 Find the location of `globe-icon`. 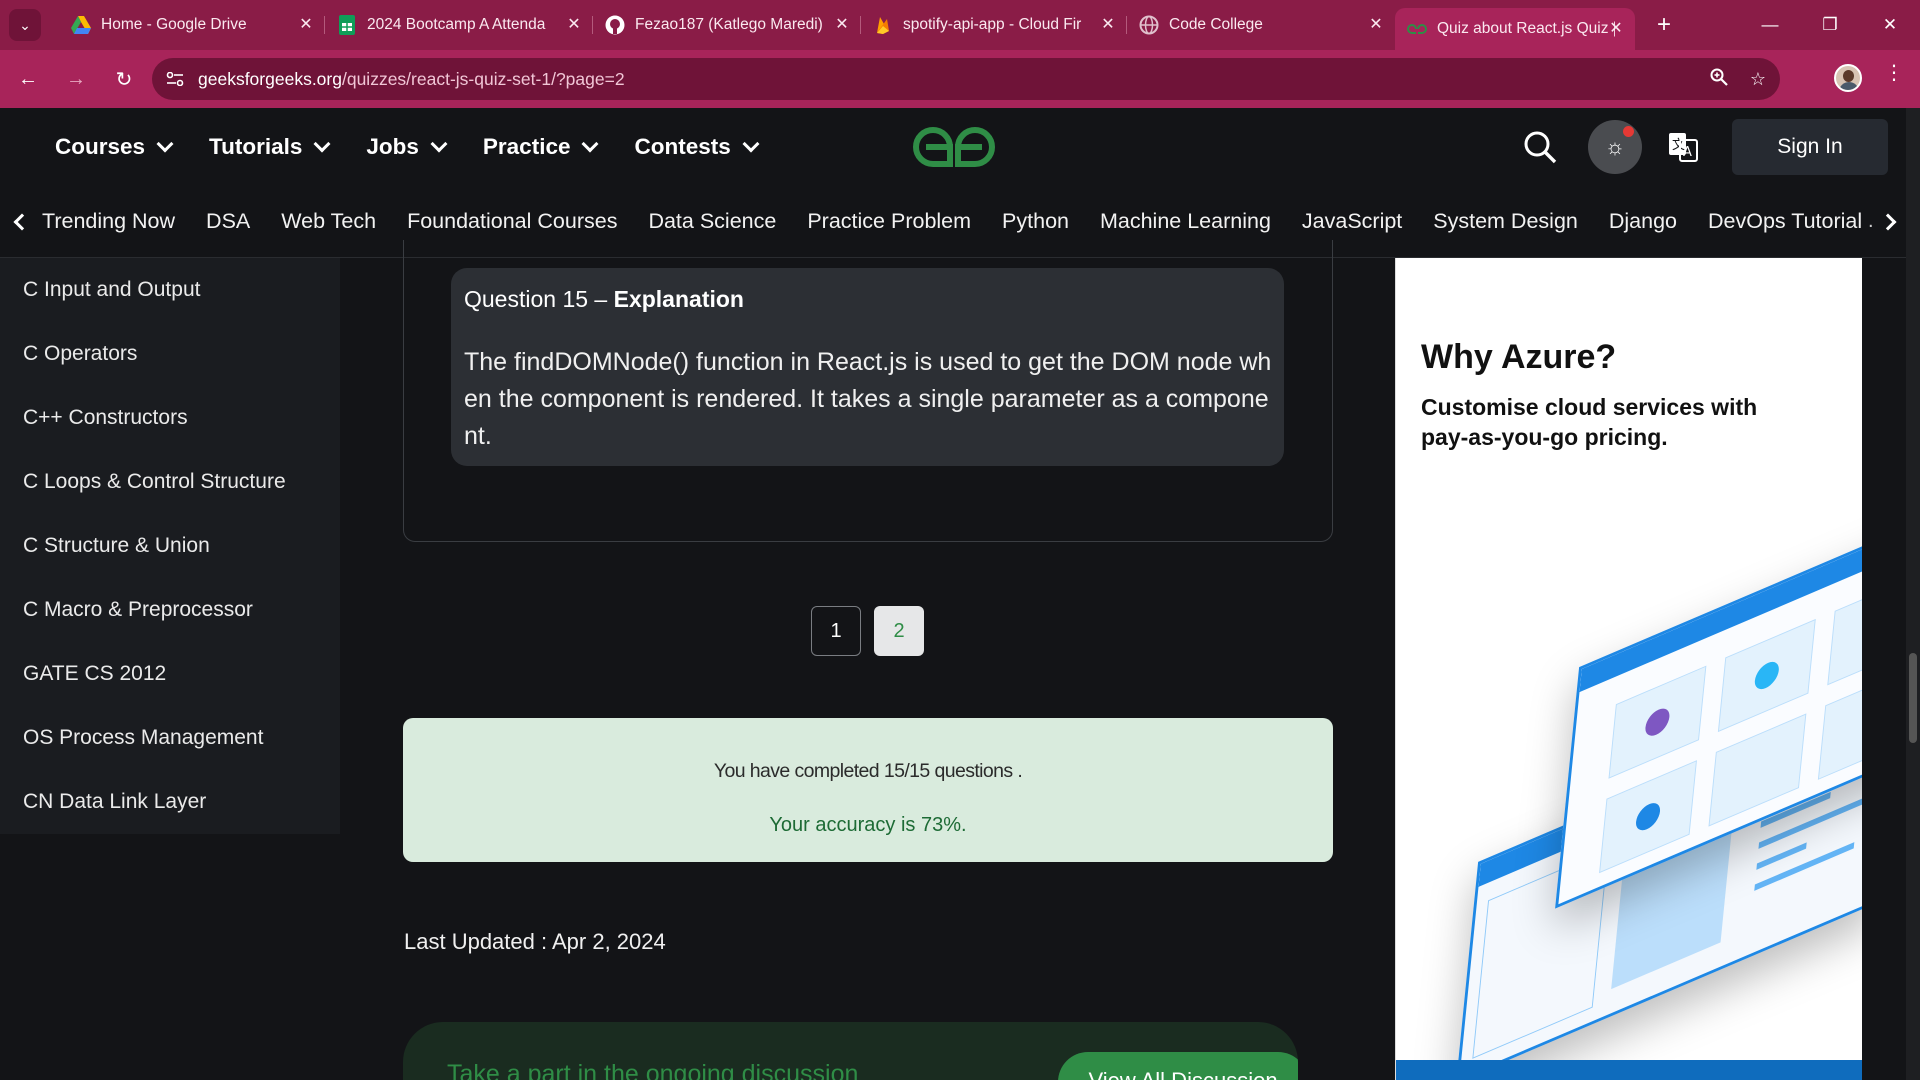

globe-icon is located at coordinates (1149, 25).